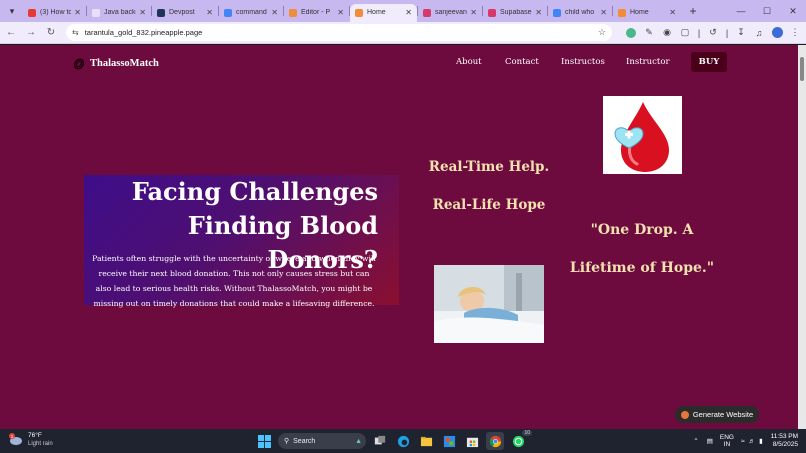 This screenshot has width=806, height=453. Describe the element at coordinates (741, 11) in the screenshot. I see `minimize-icon: —` at that location.